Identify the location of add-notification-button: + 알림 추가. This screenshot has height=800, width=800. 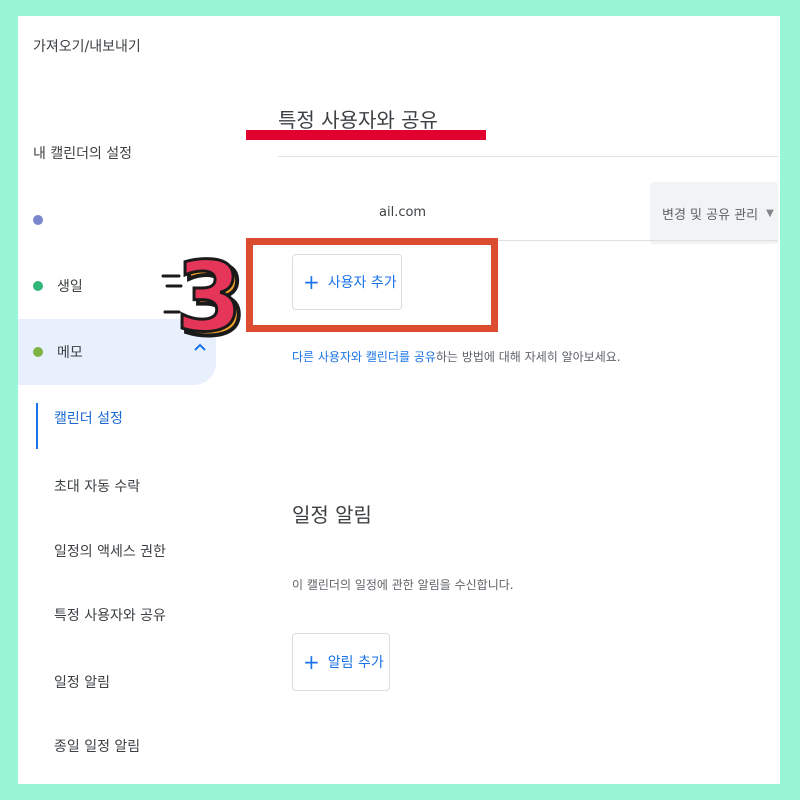
(341, 662).